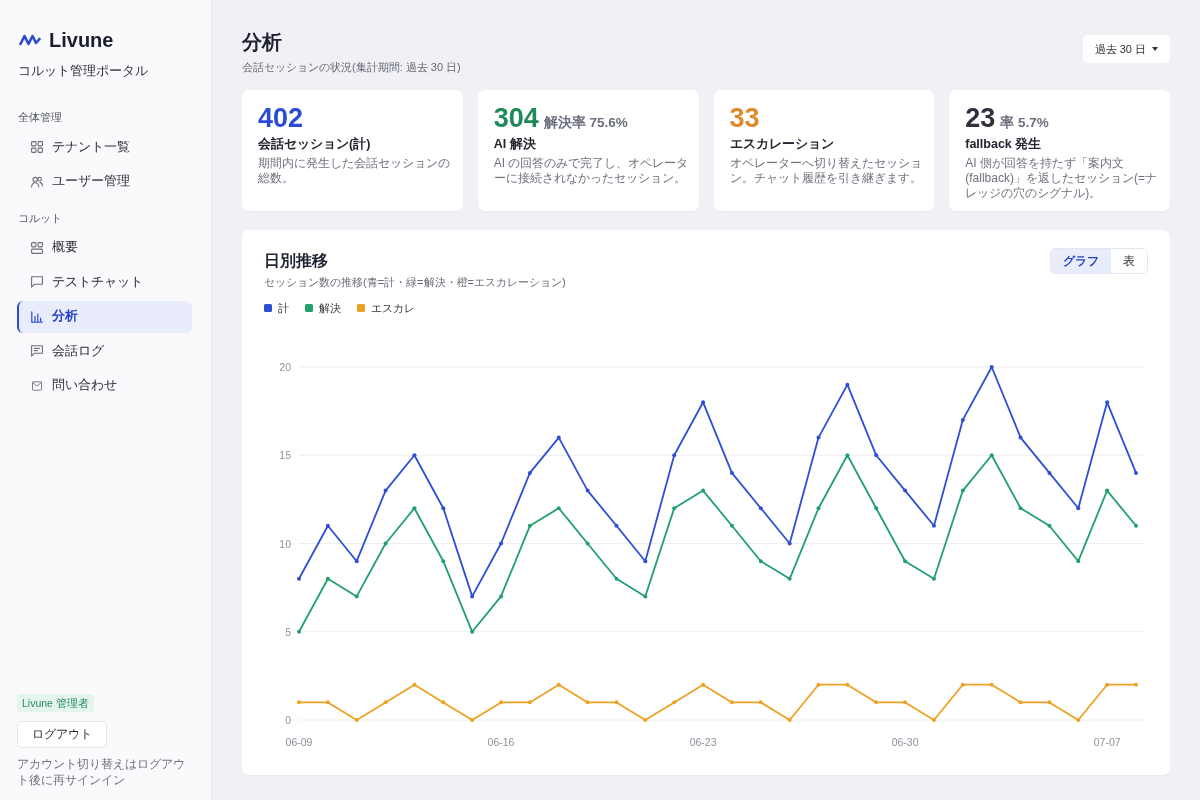 This screenshot has width=1200, height=800. Describe the element at coordinates (591, 171) in the screenshot. I see `stat-description: AI の回答のみで完了し、オペレーターに接続されなかったセッション。` at that location.